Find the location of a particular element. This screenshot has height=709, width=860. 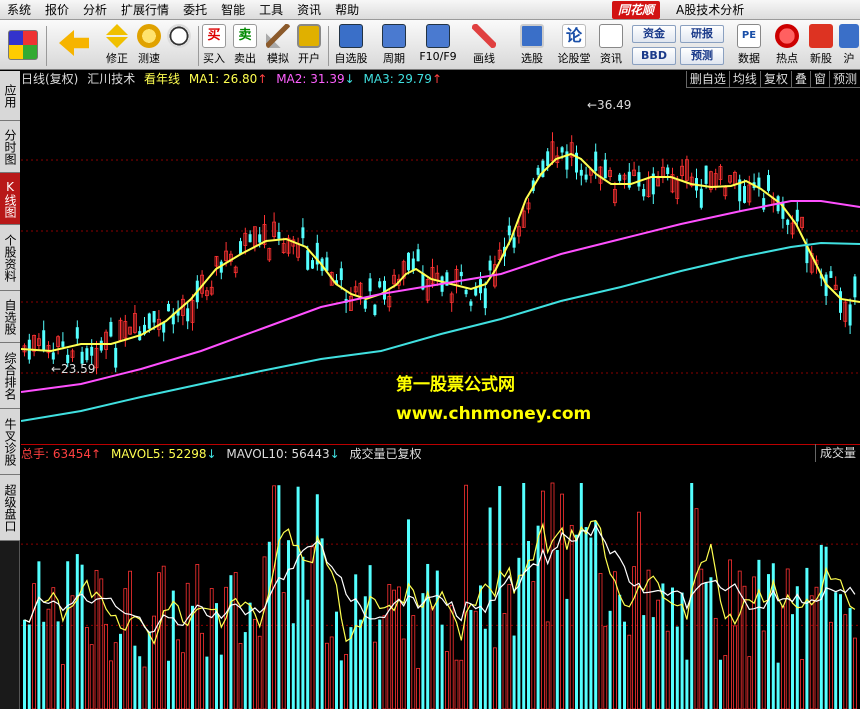

hot-button: 热点 is located at coordinates (787, 46).